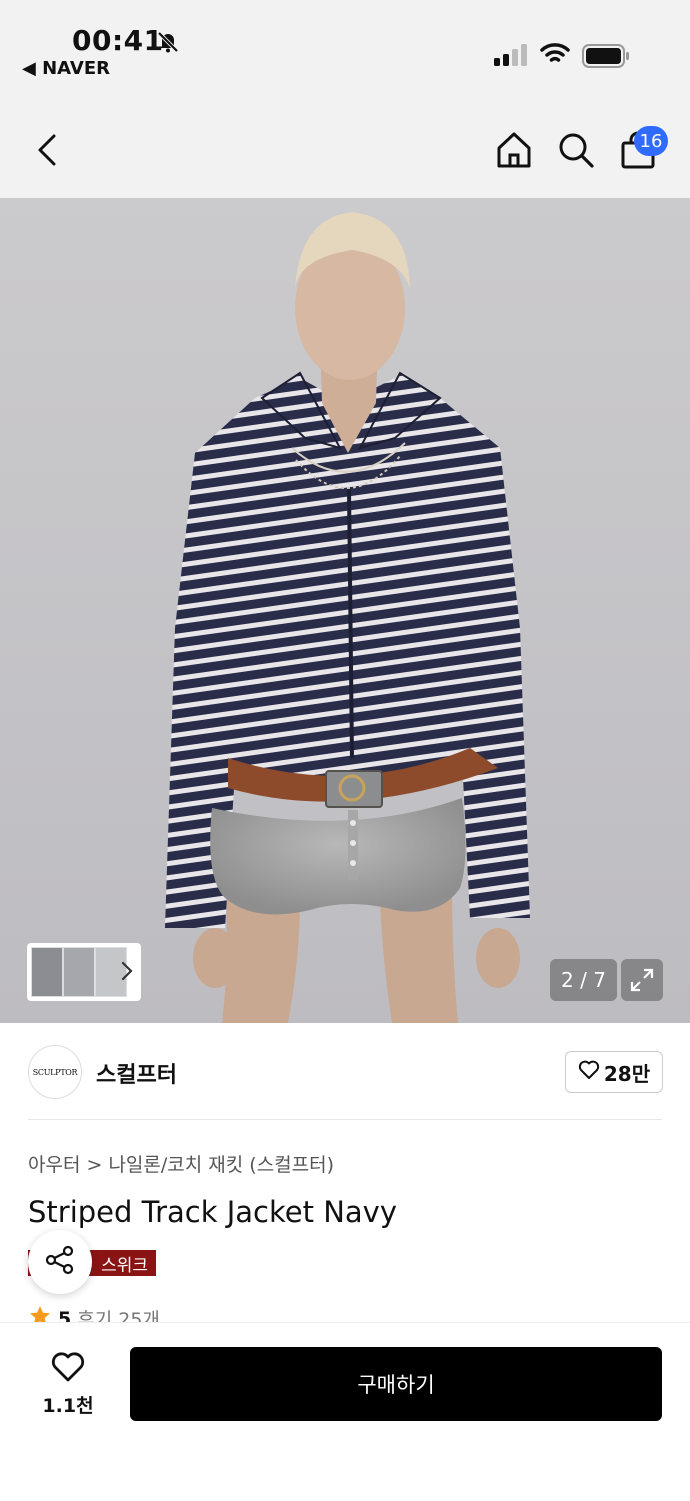 The width and height of the screenshot is (690, 1501). Describe the element at coordinates (66, 68) in the screenshot. I see `back-to-app-link: ◀ NAVER` at that location.